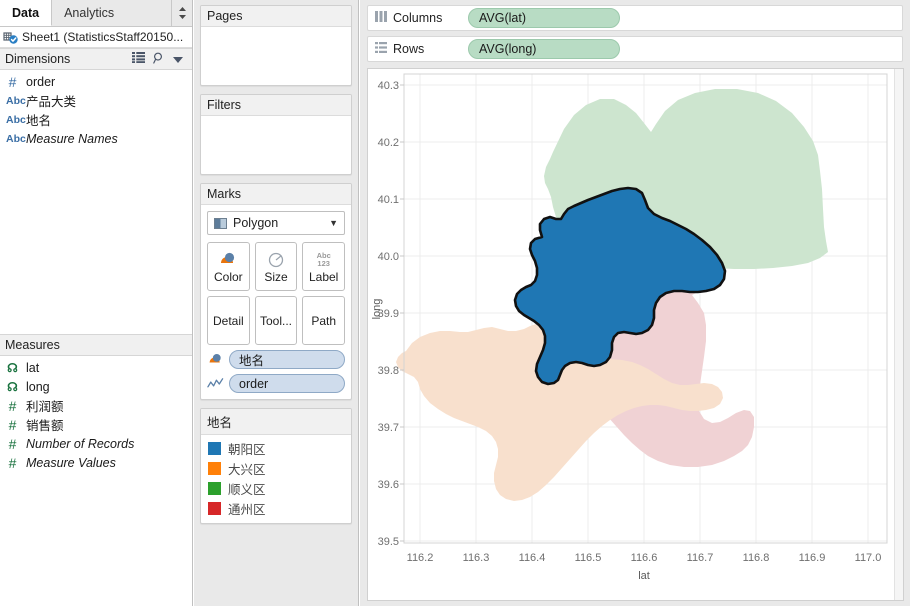  I want to click on field-product-category: Abc 产品大类, so click(96, 100).